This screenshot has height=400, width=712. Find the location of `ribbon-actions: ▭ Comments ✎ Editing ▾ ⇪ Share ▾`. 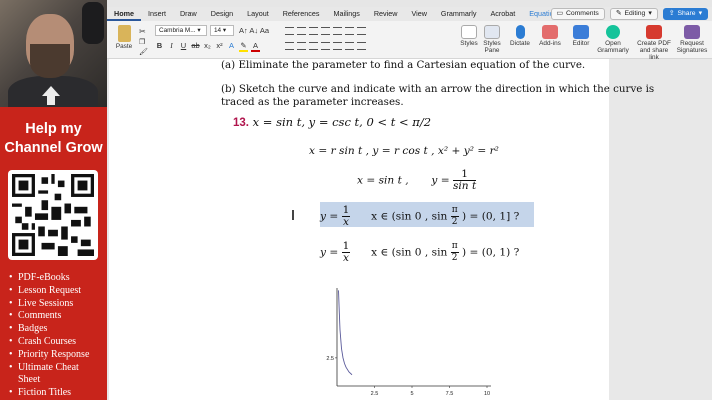

ribbon-actions: ▭ Comments ✎ Editing ▾ ⇪ Share ▾ is located at coordinates (629, 14).